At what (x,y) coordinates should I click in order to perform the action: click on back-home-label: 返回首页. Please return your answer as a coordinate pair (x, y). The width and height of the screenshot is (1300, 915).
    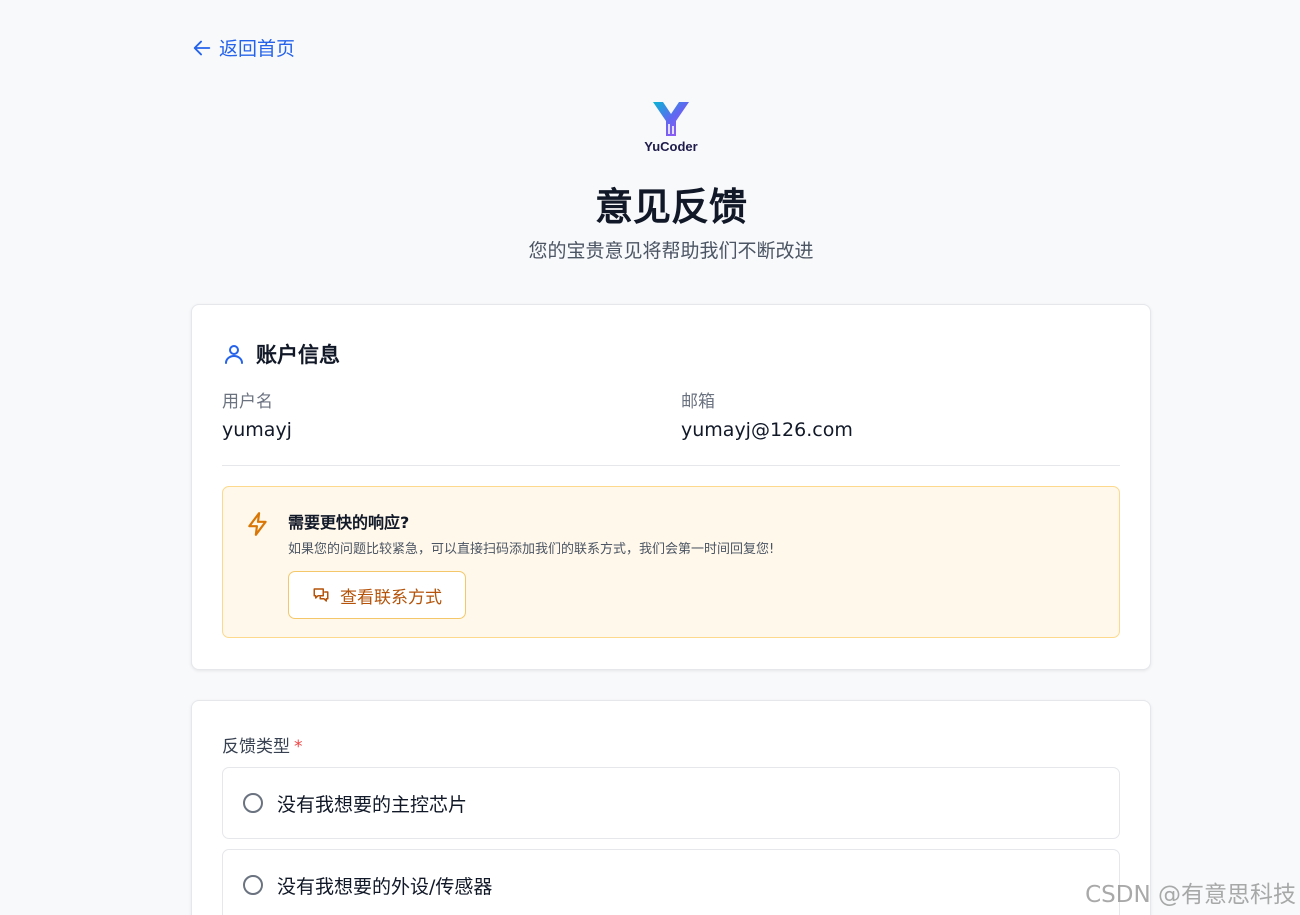
    Looking at the image, I should click on (257, 49).